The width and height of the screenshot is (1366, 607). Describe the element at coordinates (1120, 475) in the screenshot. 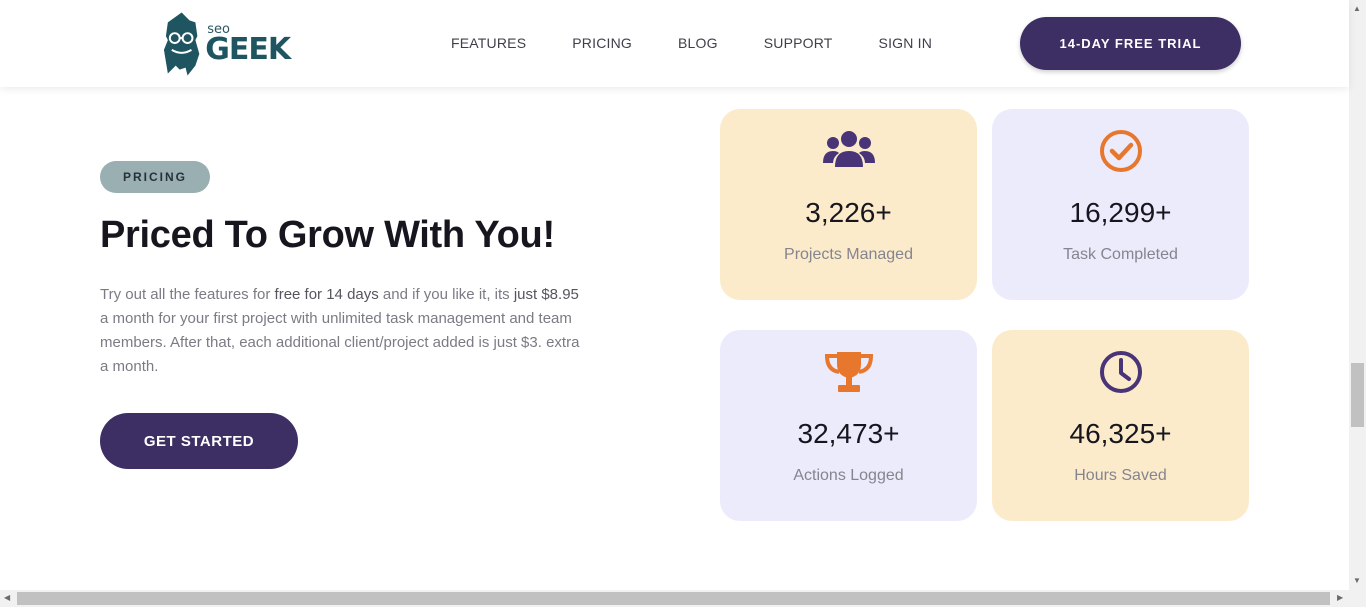

I see `stat-label: Hours Saved` at that location.